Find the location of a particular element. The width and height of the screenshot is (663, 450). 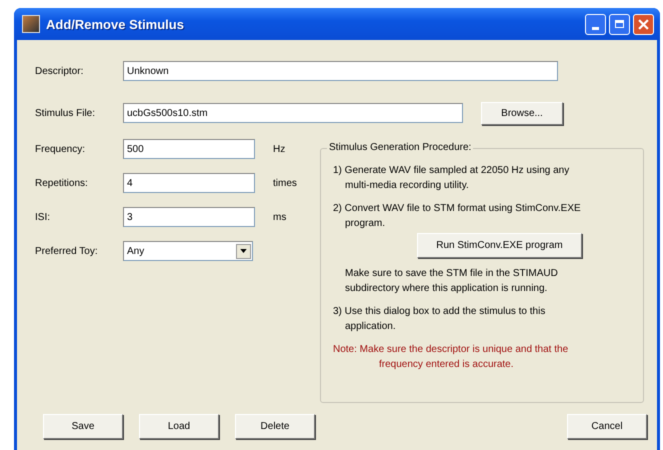

field-label: Repetitions: is located at coordinates (62, 183).